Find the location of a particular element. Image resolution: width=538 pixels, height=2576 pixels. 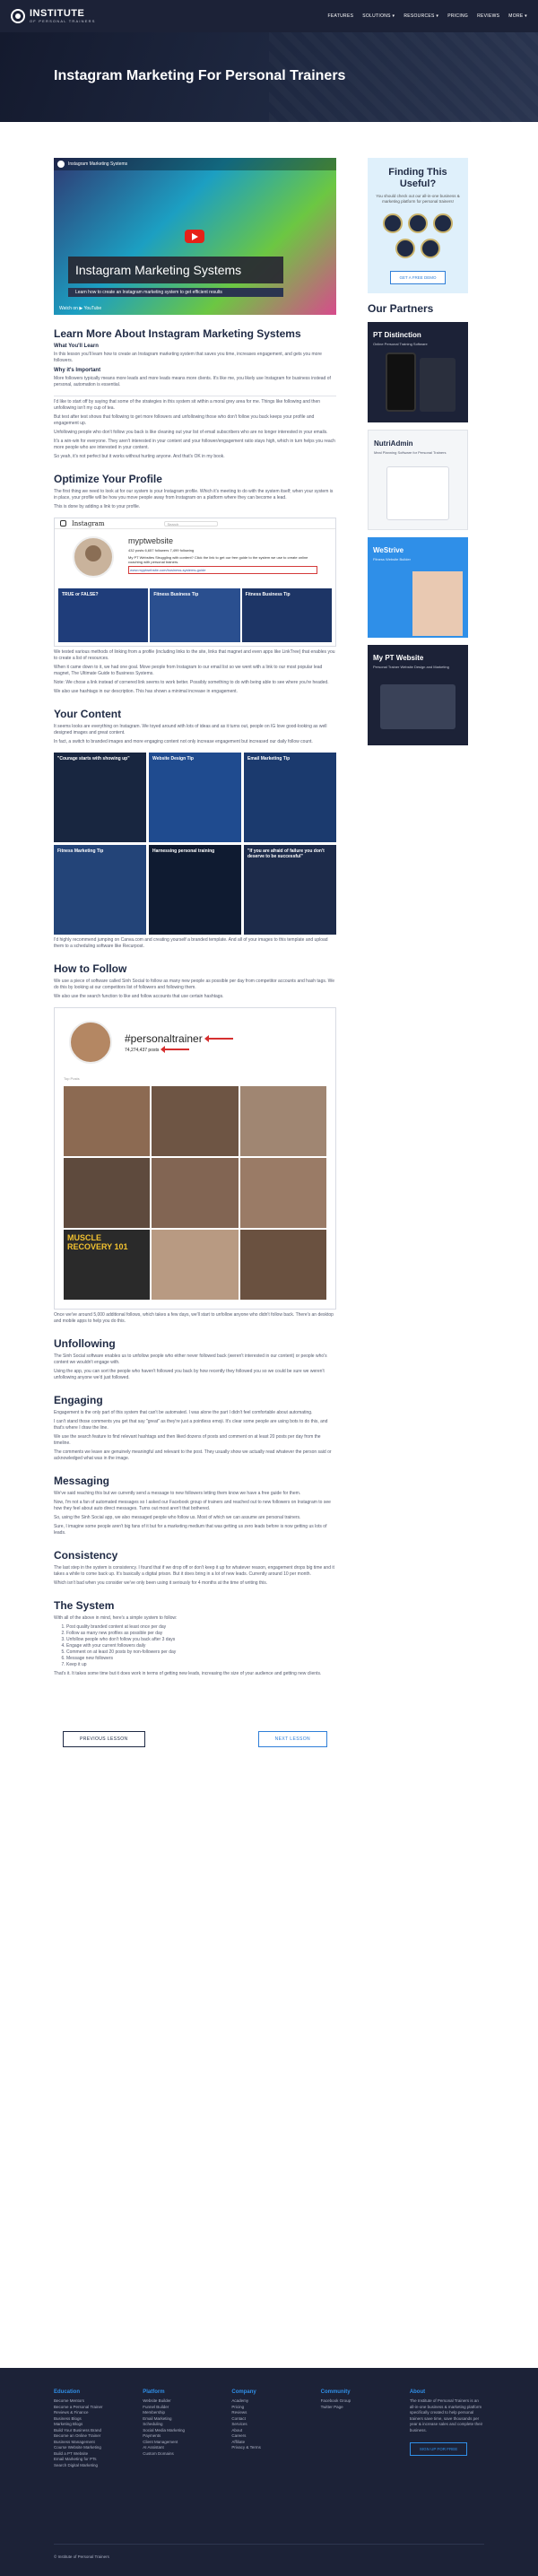

content-tile: Harnessing personal training is located at coordinates (195, 890).